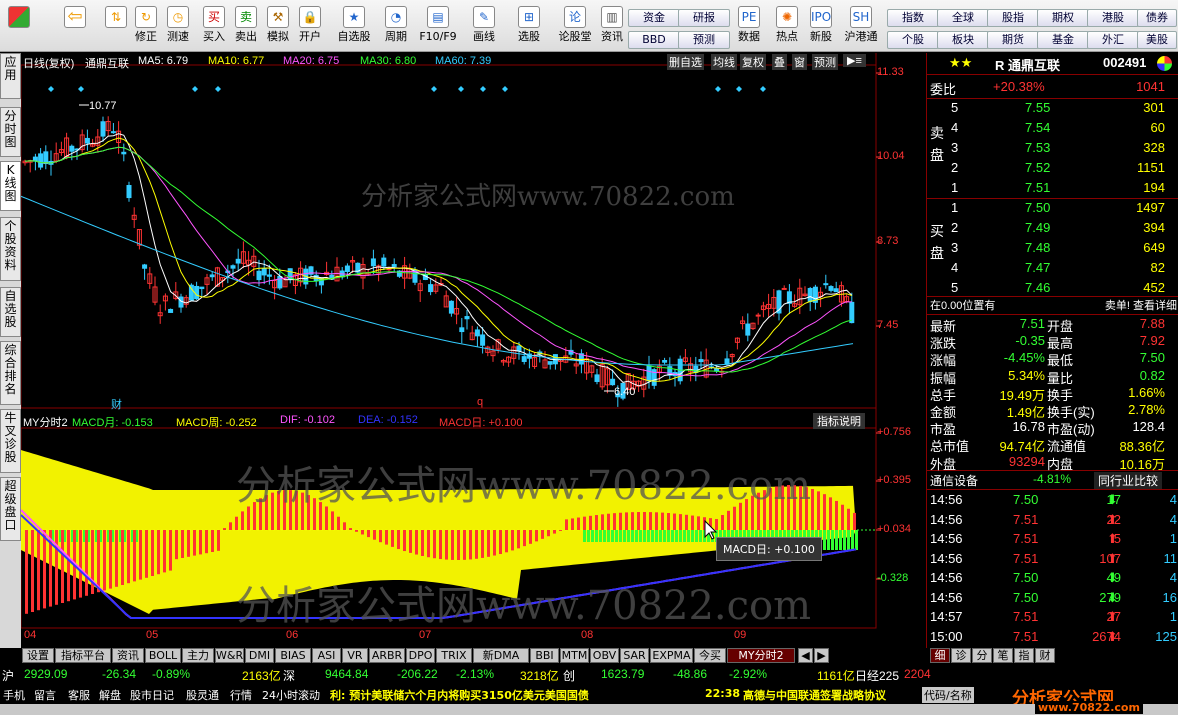 This screenshot has width=1178, height=715. What do you see at coordinates (1052, 268) in the screenshot?
I see `buy-row: 4 7.47 82` at bounding box center [1052, 268].